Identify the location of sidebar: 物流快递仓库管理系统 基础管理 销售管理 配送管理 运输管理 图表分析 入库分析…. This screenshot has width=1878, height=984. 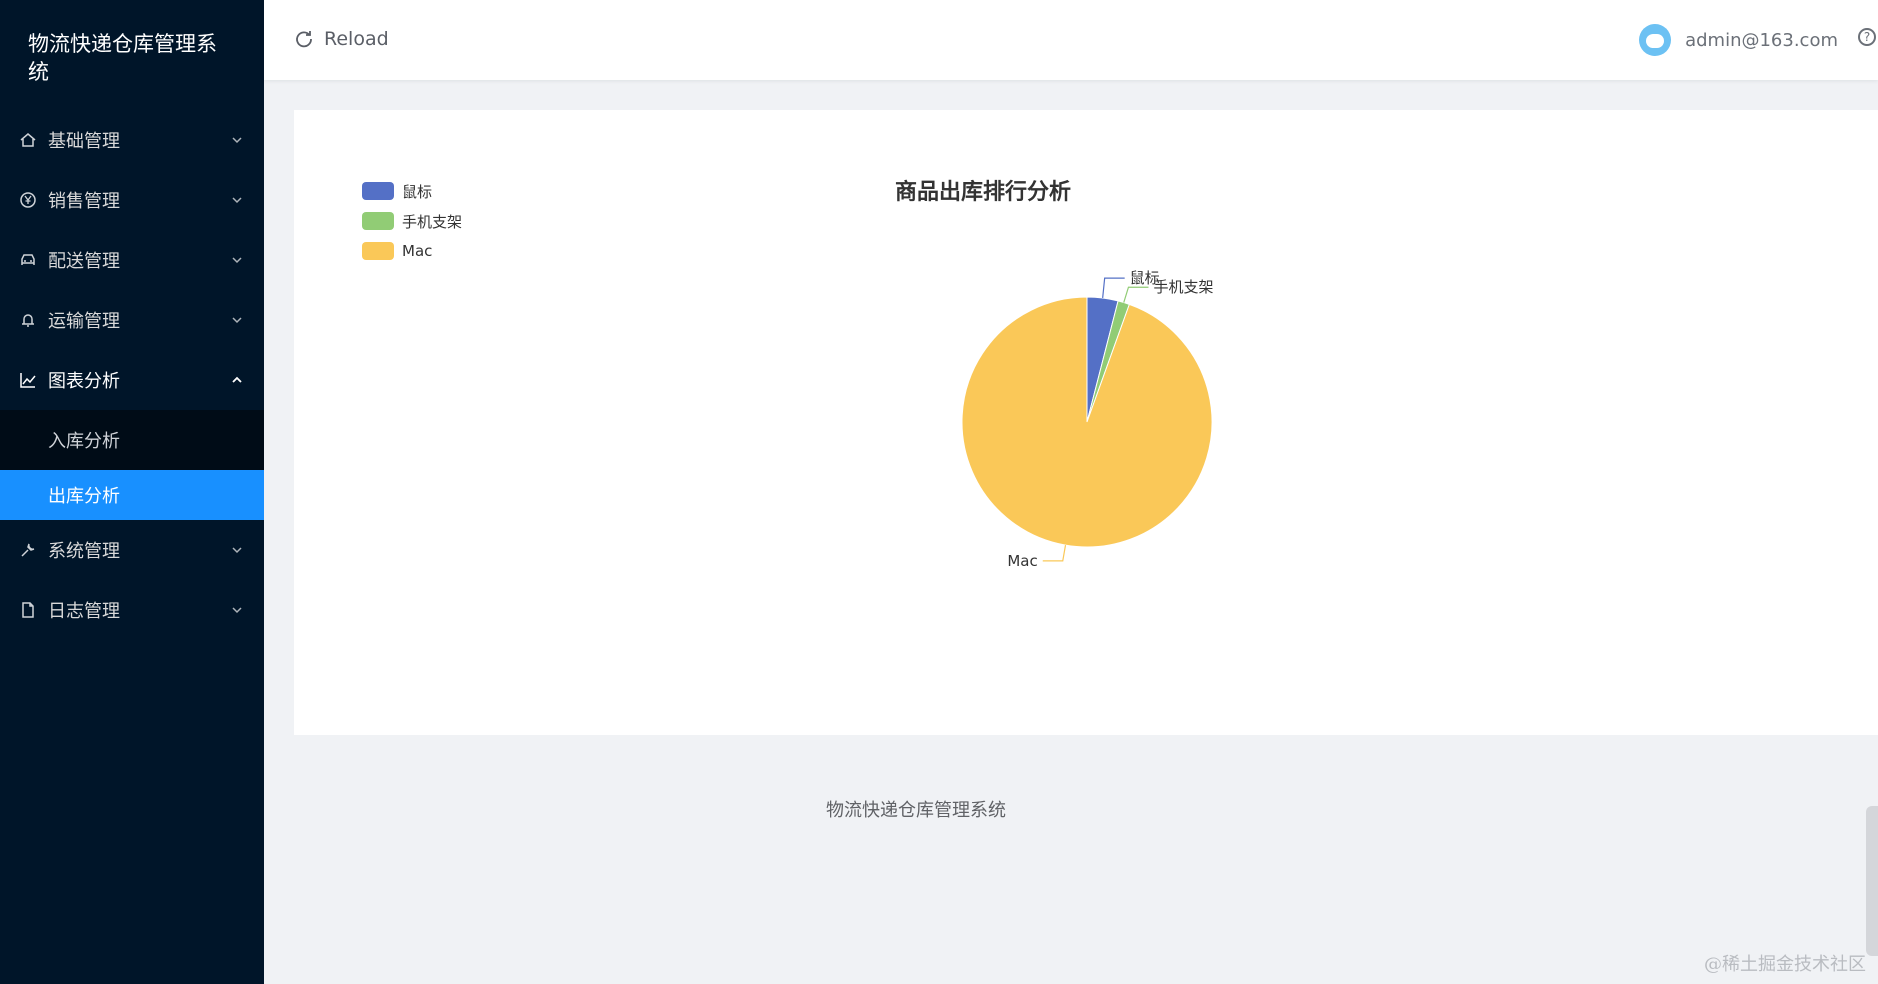
(132, 492).